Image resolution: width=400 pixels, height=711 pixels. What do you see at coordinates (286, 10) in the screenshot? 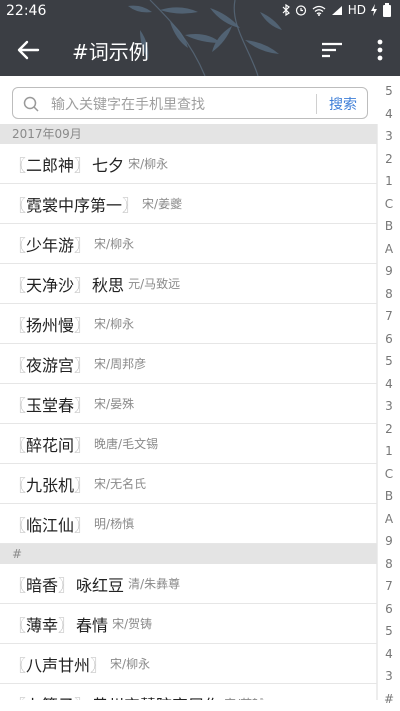
I see `bluetooth-icon` at bounding box center [286, 10].